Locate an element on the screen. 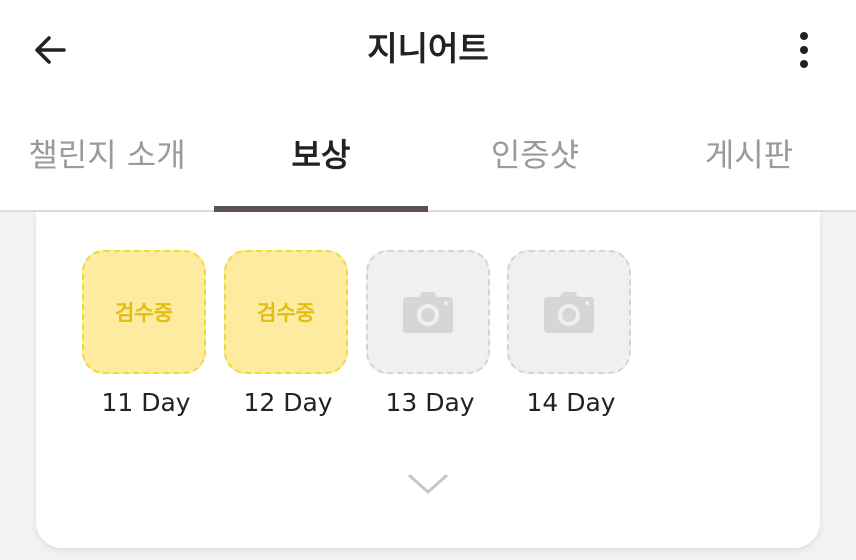 This screenshot has width=856, height=560. day-item-13: 13 Day is located at coordinates (430, 333).